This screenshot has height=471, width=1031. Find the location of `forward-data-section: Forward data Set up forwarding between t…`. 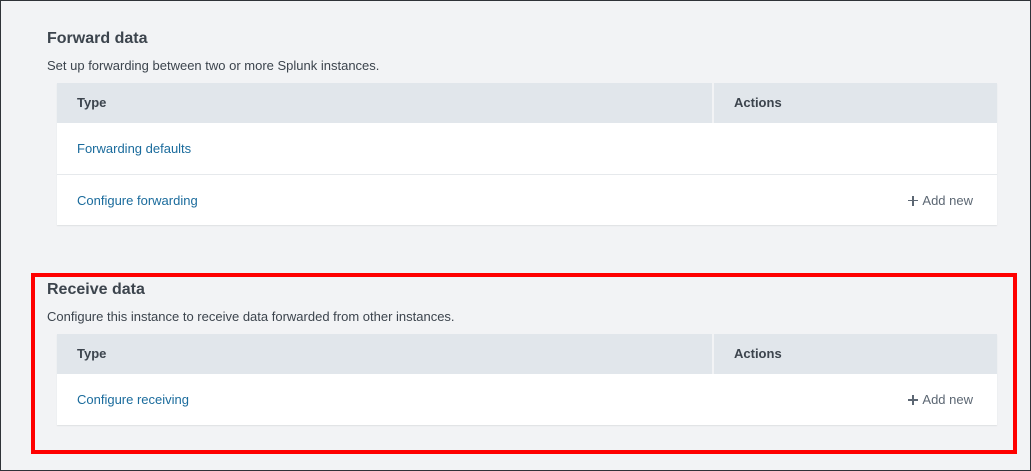

forward-data-section: Forward data Set up forwarding between t… is located at coordinates (522, 51).